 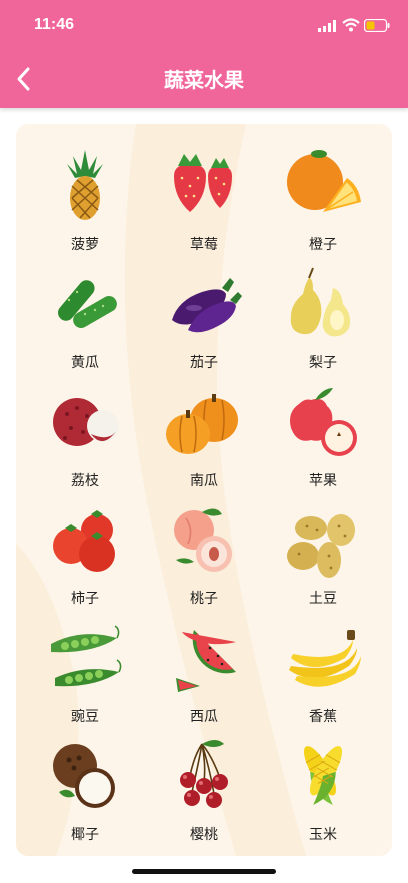 I want to click on grid-item-orange: 橙子, so click(x=323, y=201).